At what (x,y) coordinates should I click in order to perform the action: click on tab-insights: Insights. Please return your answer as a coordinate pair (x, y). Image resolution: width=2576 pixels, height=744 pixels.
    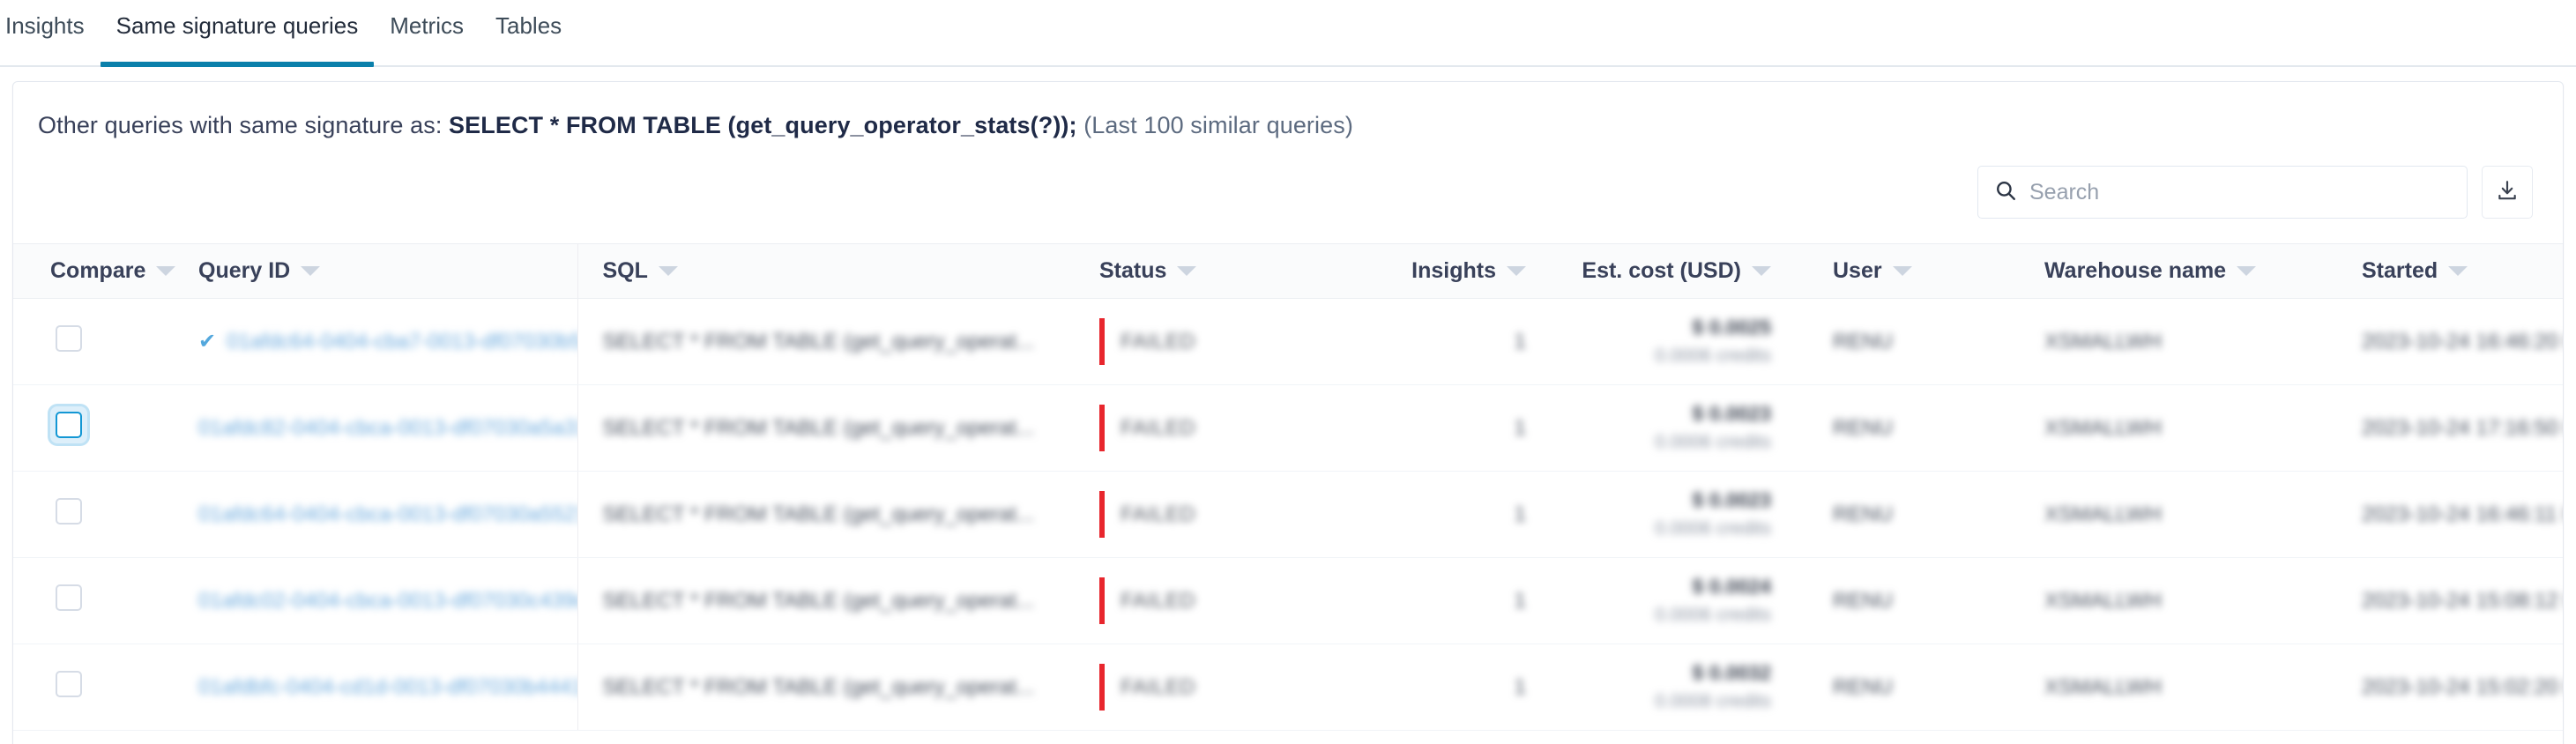
    Looking at the image, I should click on (50, 34).